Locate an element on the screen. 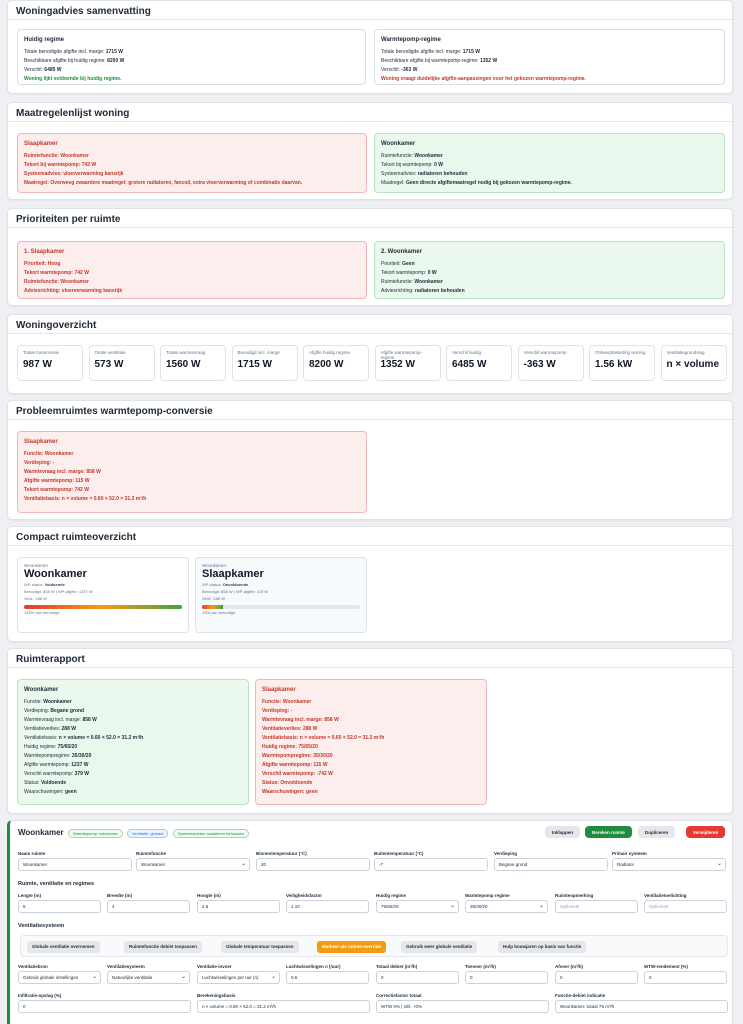 The image size is (743, 1024). duplicate-button: Dupliceren is located at coordinates (657, 832).